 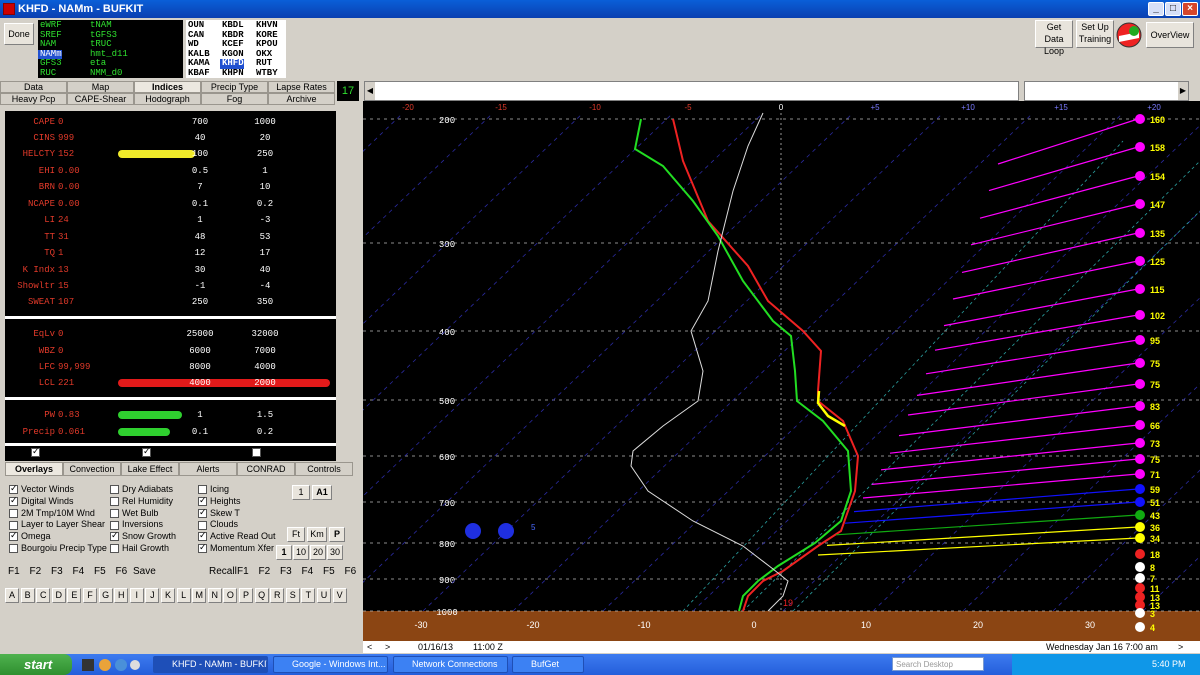 What do you see at coordinates (41, 501) in the screenshot?
I see `overlay-digital-winds-checkbox: Digital Winds` at bounding box center [41, 501].